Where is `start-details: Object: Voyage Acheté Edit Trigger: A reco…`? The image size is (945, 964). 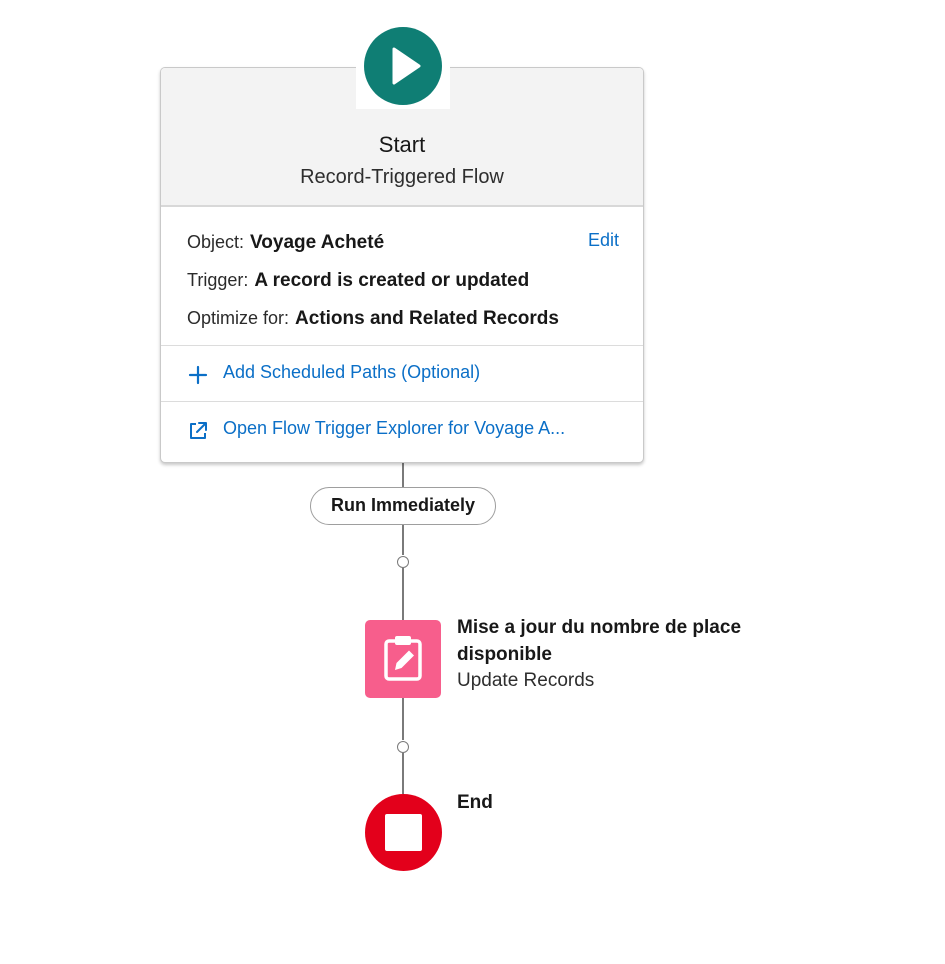 start-details: Object: Voyage Acheté Edit Trigger: A reco… is located at coordinates (402, 276).